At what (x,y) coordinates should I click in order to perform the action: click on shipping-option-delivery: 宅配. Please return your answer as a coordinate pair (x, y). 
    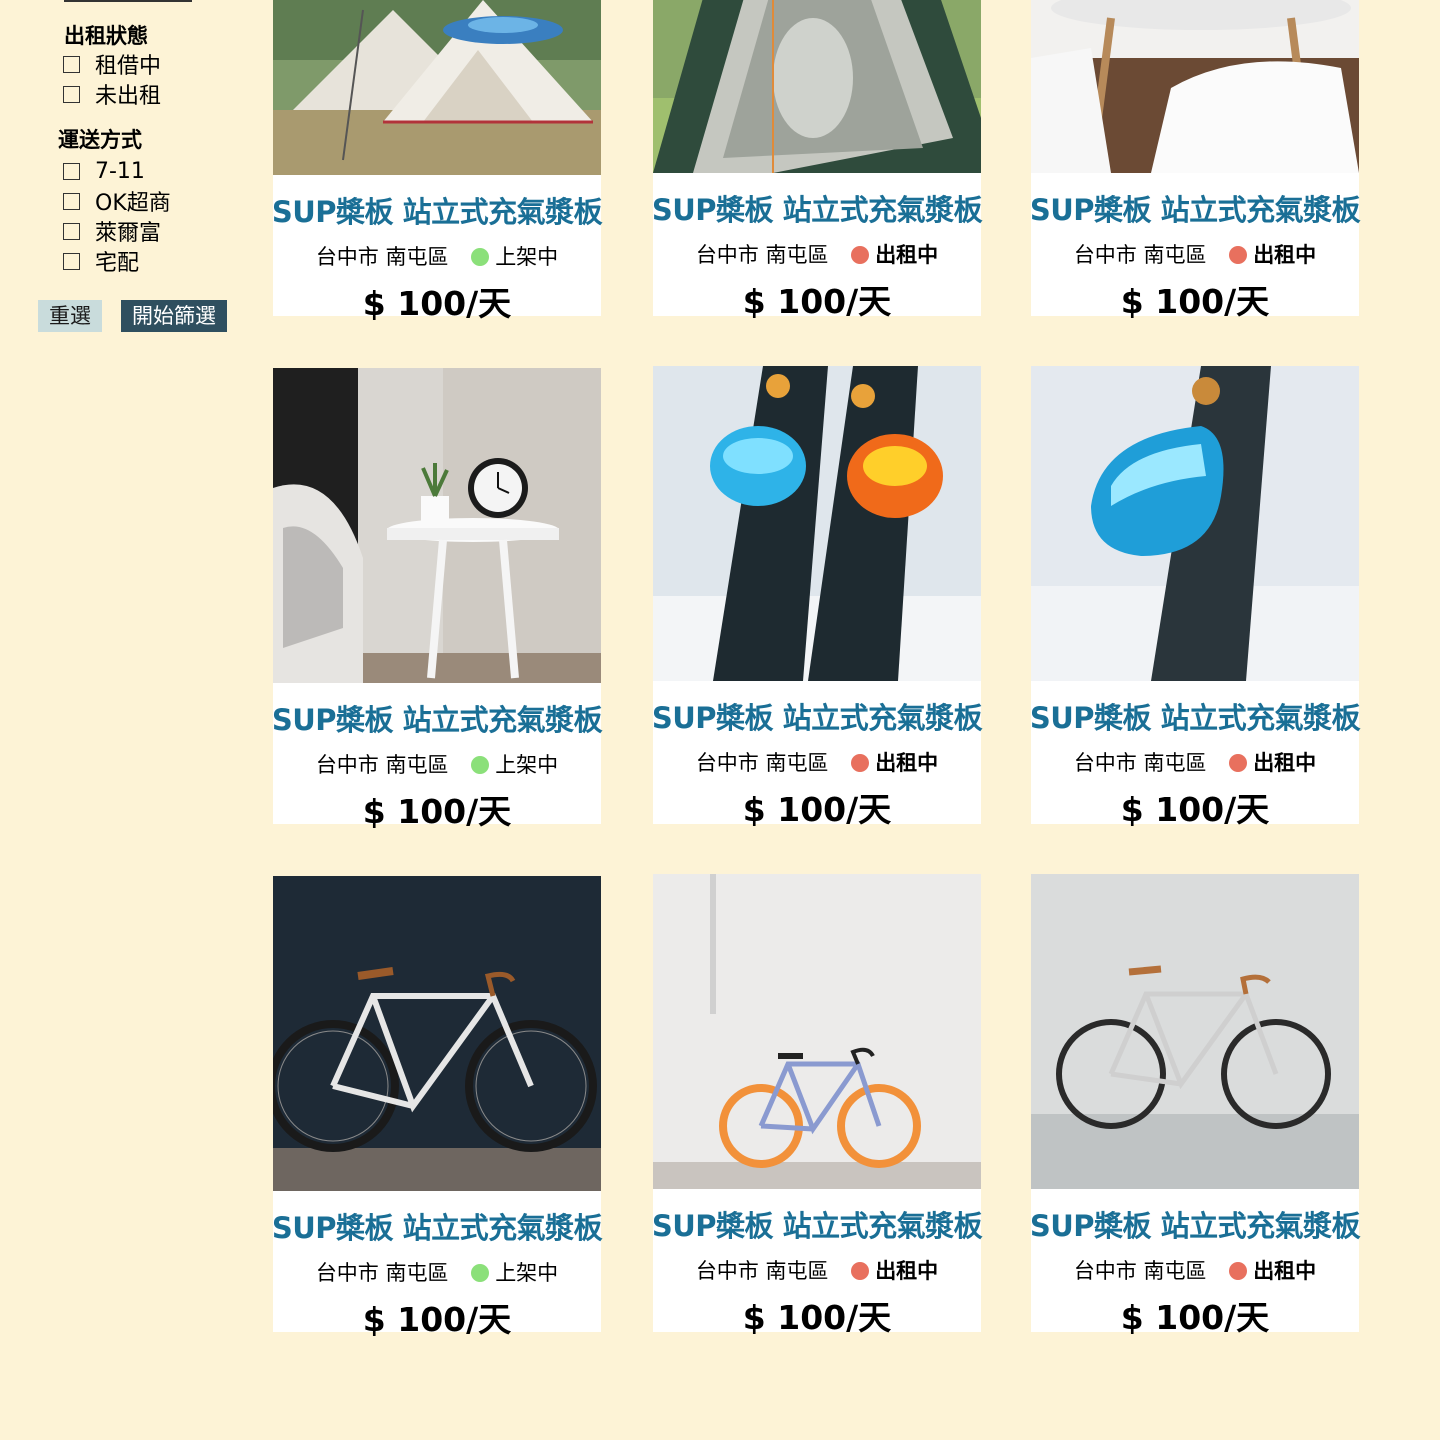
    Looking at the image, I should click on (101, 261).